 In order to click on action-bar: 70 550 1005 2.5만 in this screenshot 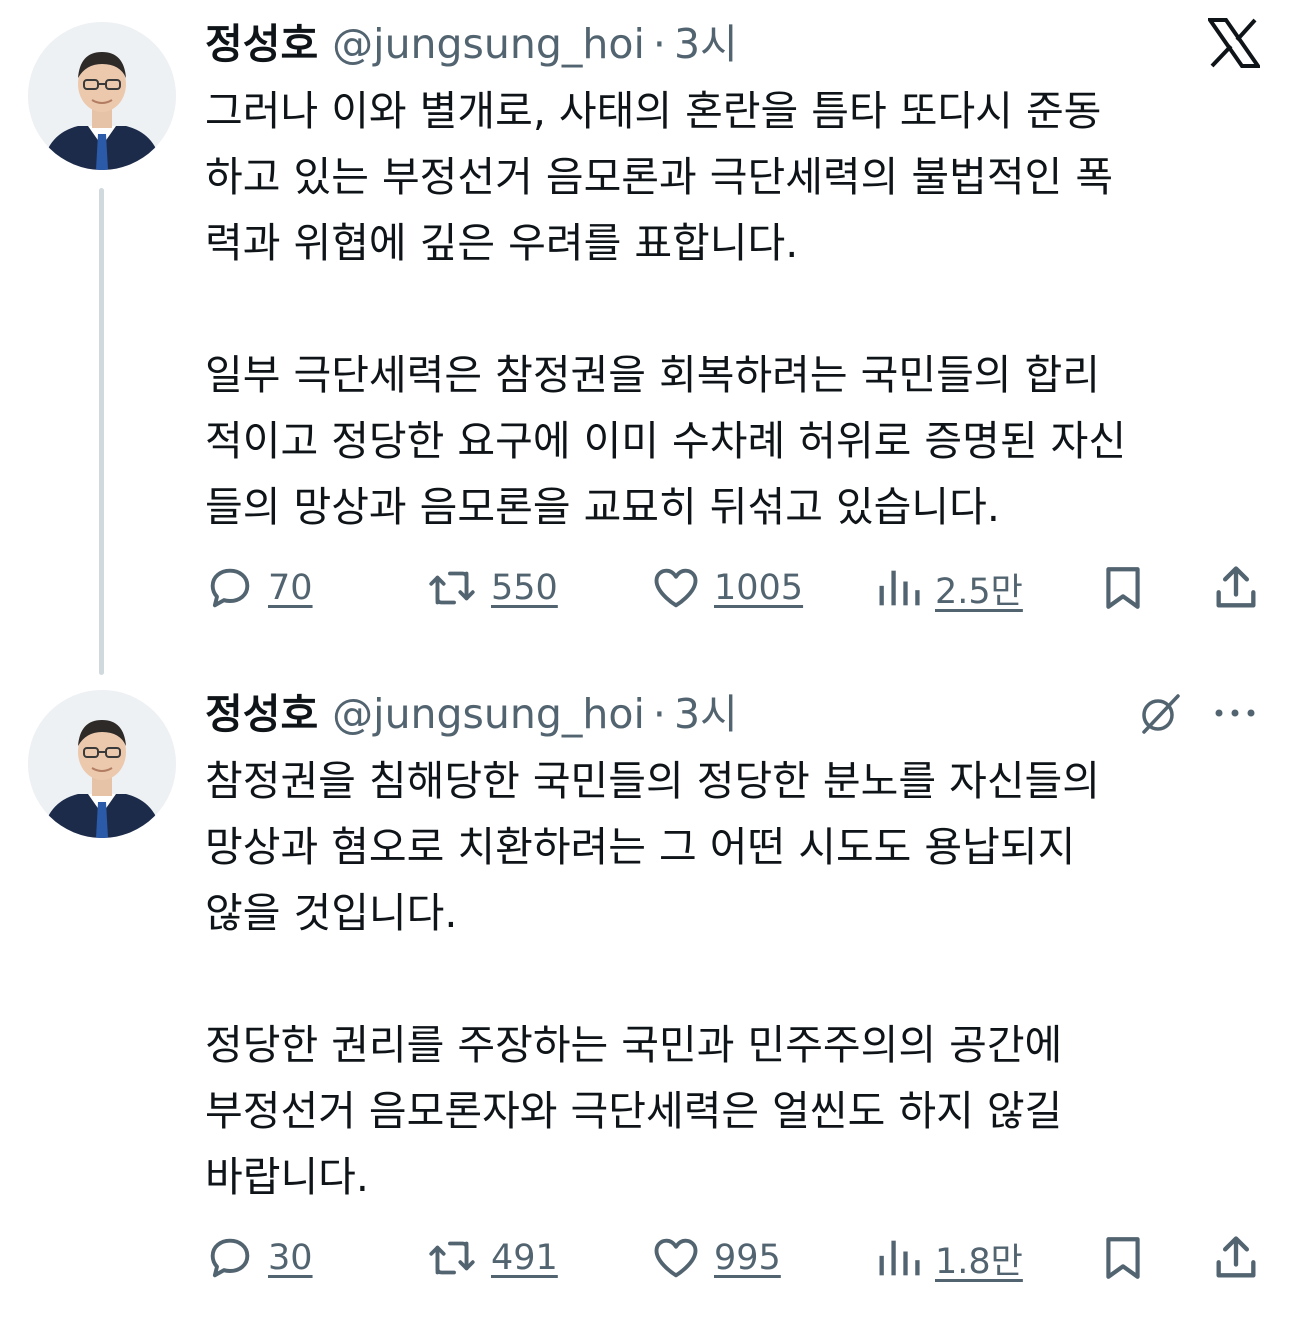, I will do `click(735, 588)`.